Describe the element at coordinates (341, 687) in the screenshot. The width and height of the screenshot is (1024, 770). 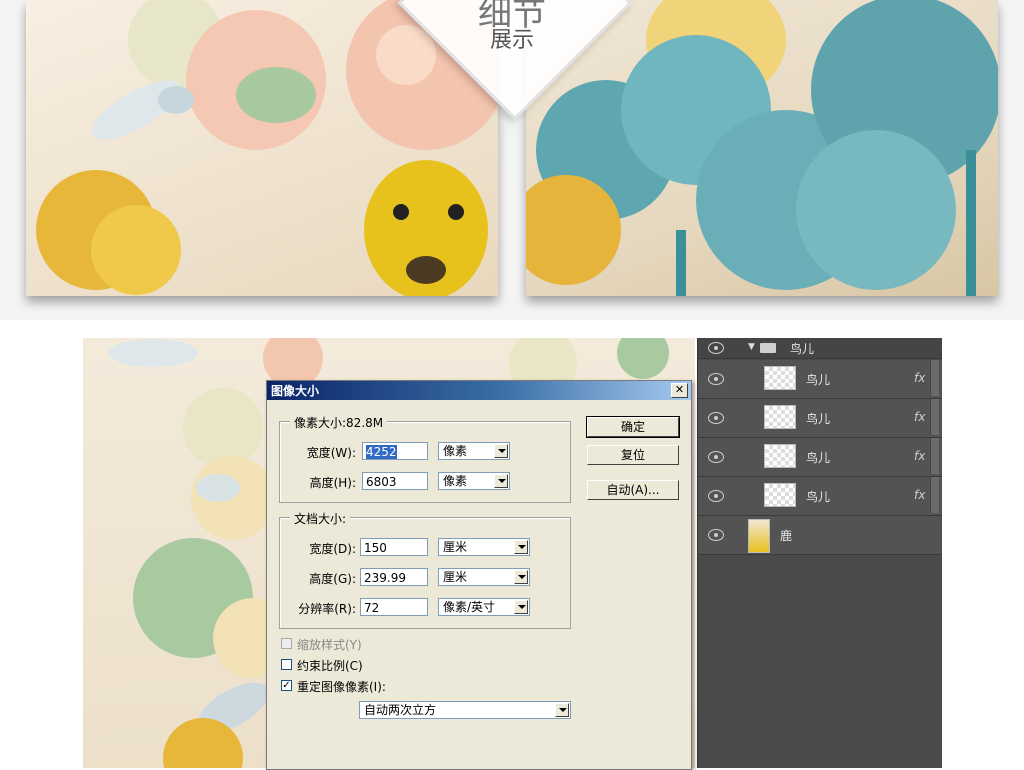
I see `resample-label: 重定图像像素(I):` at that location.